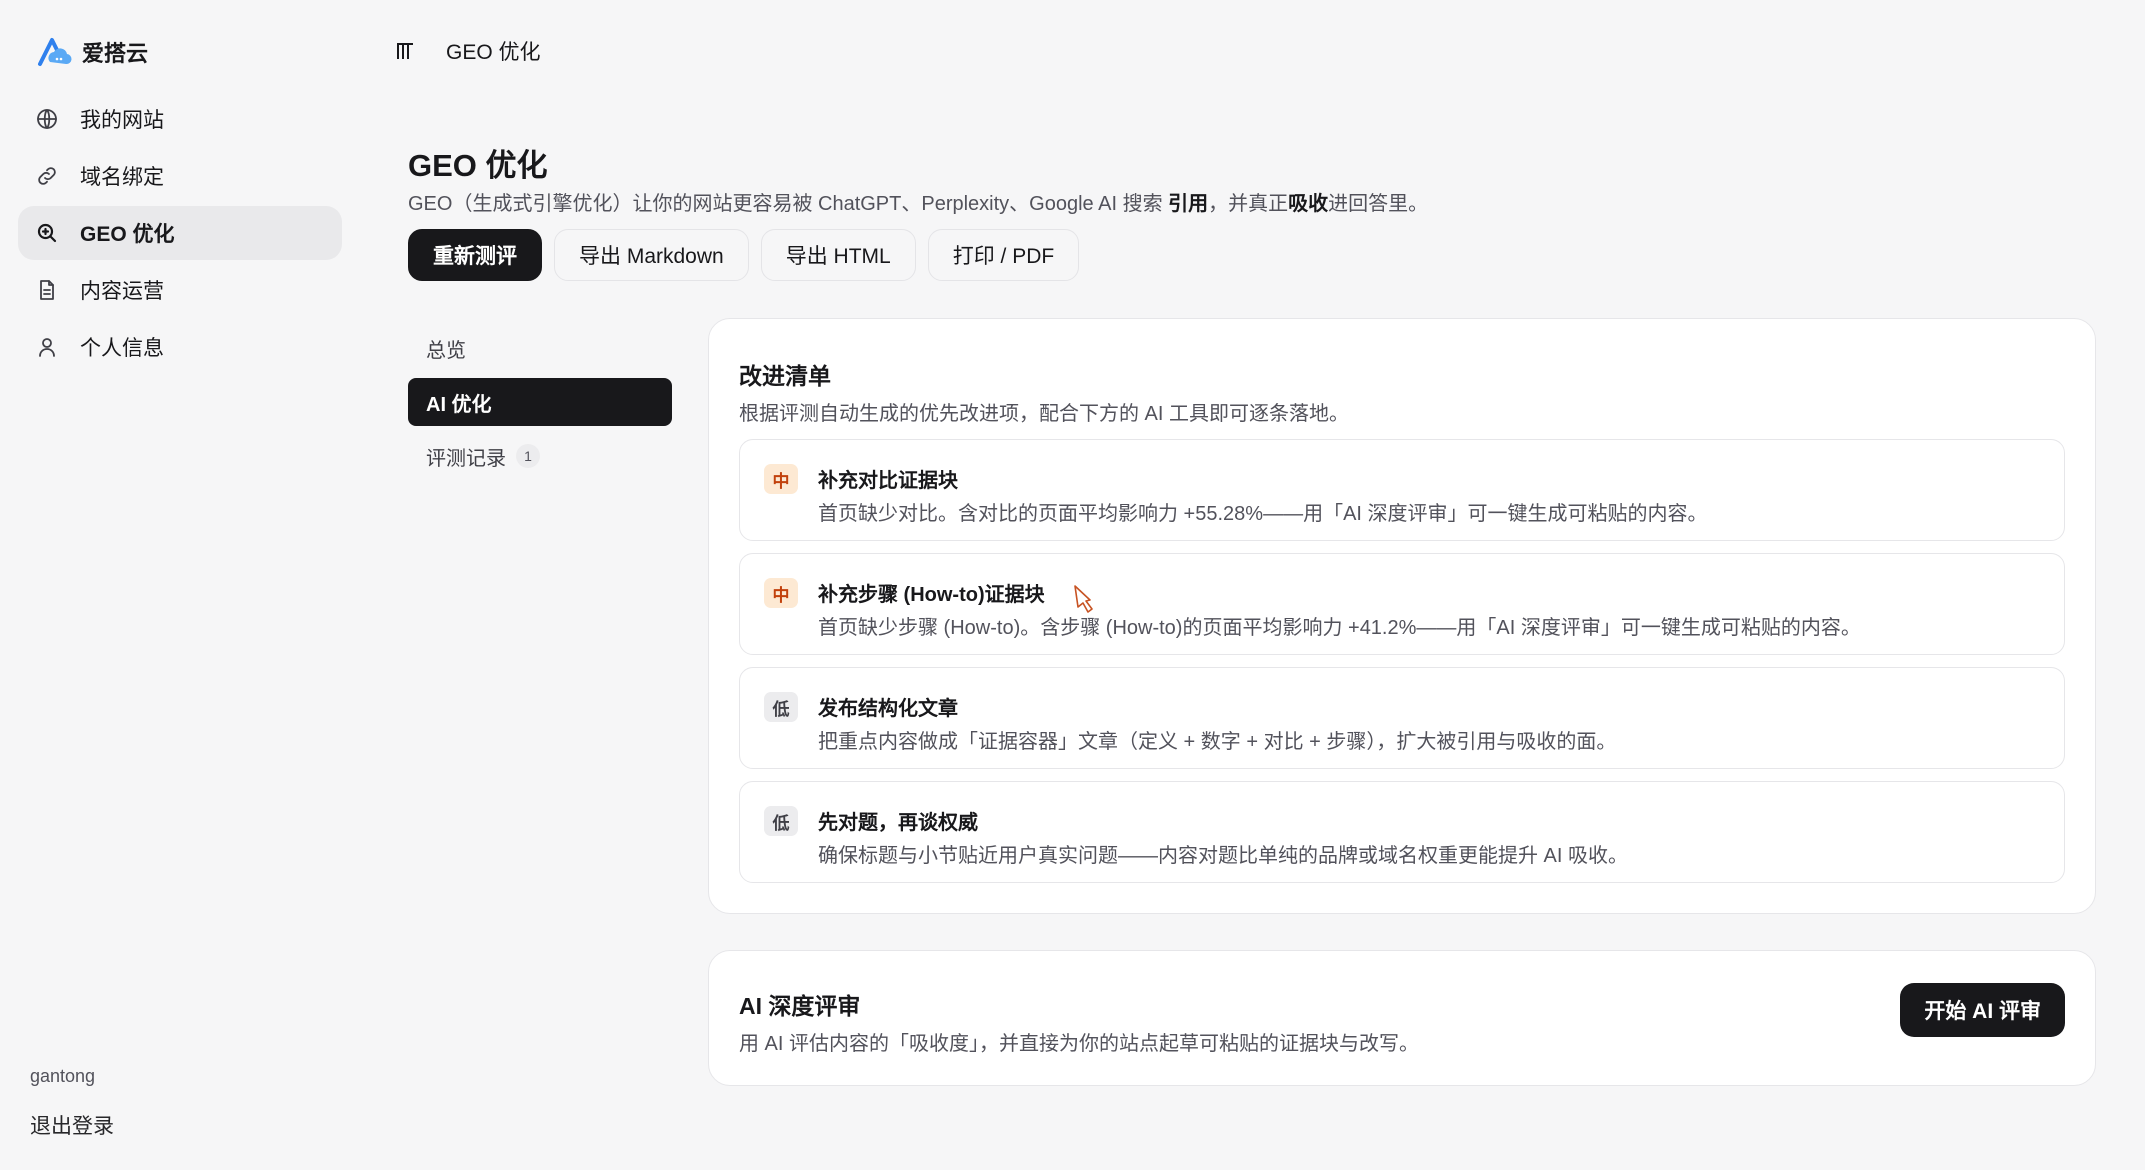  Describe the element at coordinates (47, 290) in the screenshot. I see `document-icon` at that location.